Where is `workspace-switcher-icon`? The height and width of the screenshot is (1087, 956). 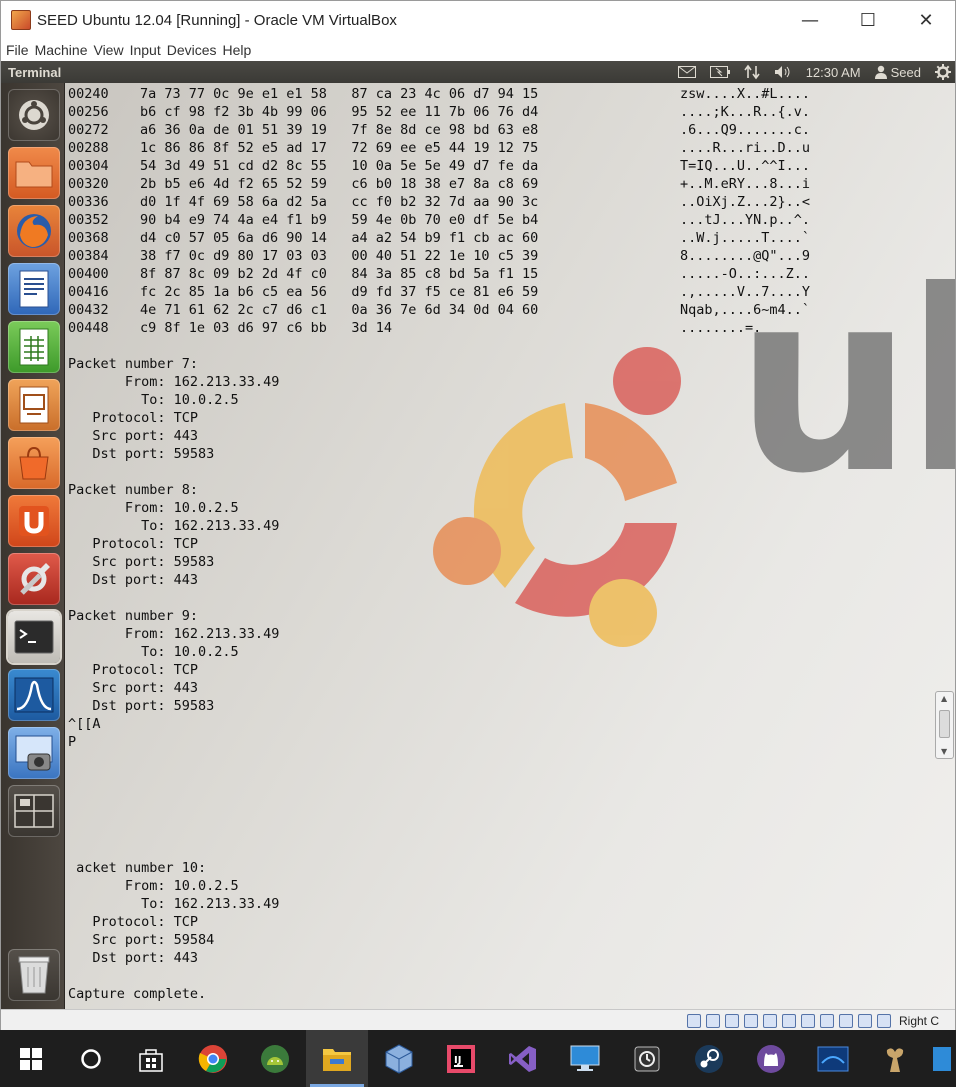 workspace-switcher-icon is located at coordinates (34, 811).